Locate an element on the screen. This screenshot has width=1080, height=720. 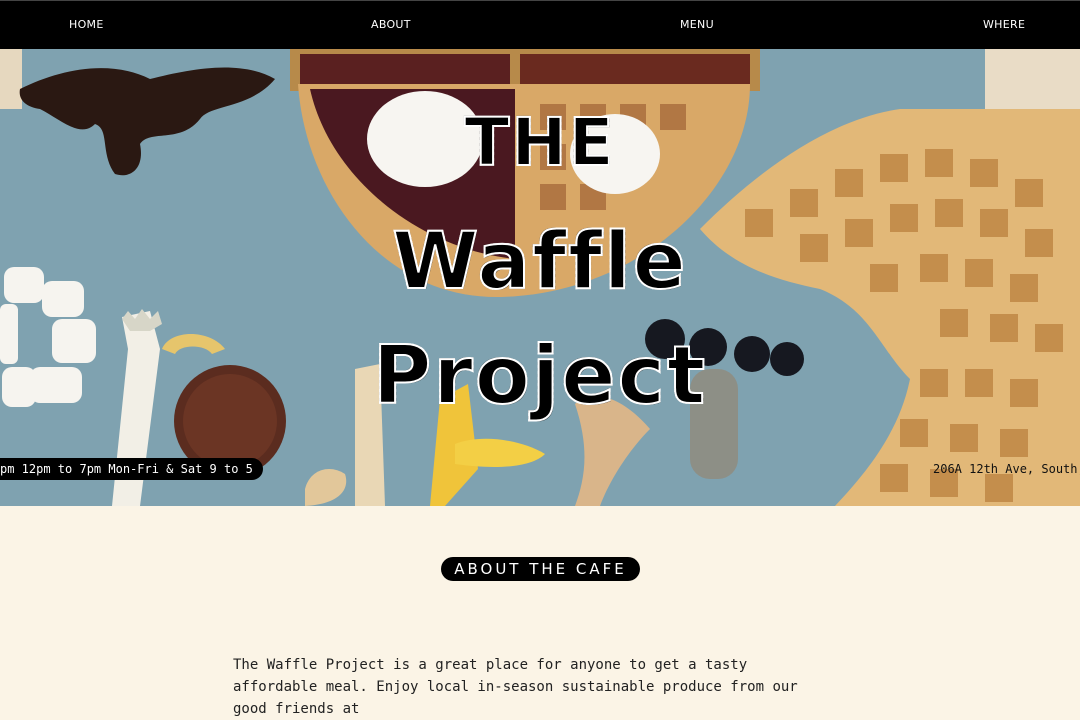
hero-title-line-2: Waffle is located at coordinates (539, 262).